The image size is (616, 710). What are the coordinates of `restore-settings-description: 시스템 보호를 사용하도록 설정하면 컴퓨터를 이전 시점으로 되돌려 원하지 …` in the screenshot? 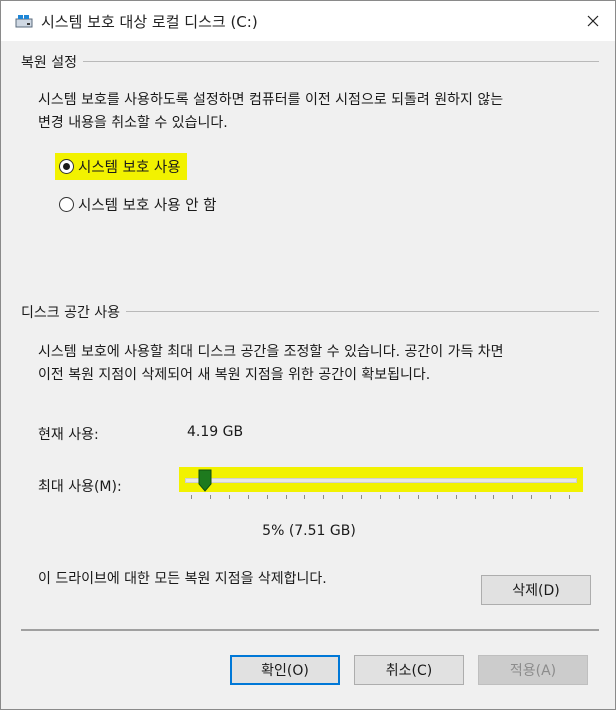 It's located at (270, 112).